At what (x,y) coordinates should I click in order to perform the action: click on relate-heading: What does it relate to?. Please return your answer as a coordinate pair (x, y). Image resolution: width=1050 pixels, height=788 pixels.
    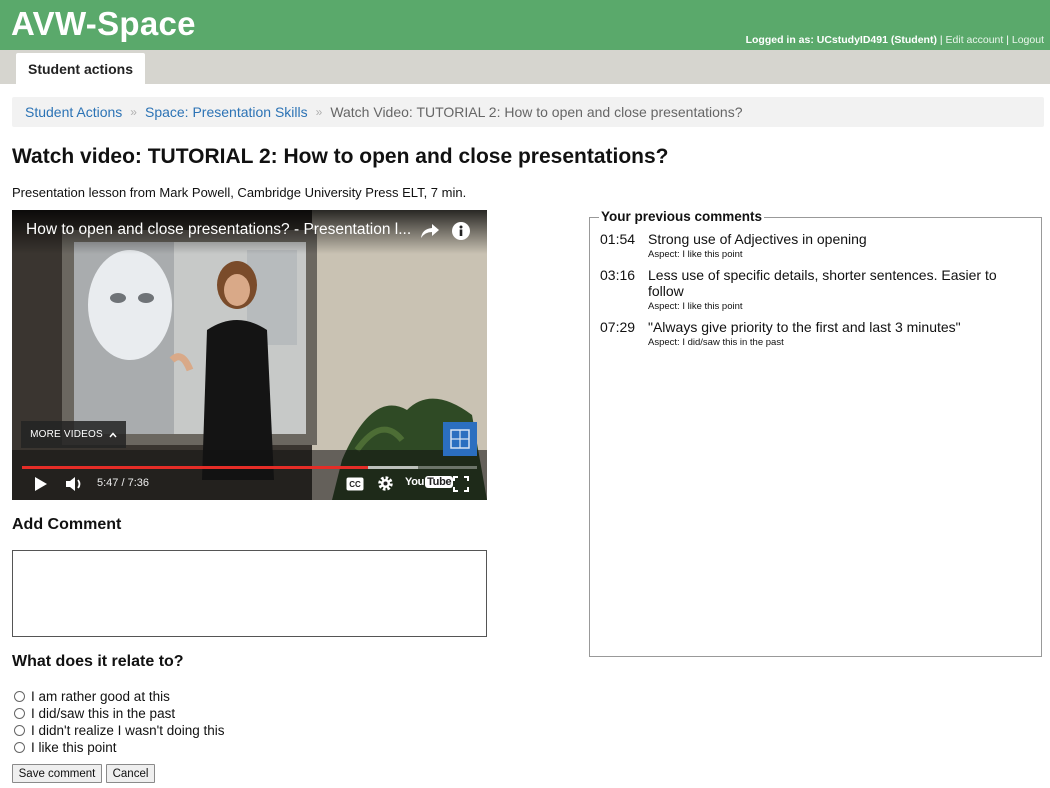
    Looking at the image, I should click on (98, 661).